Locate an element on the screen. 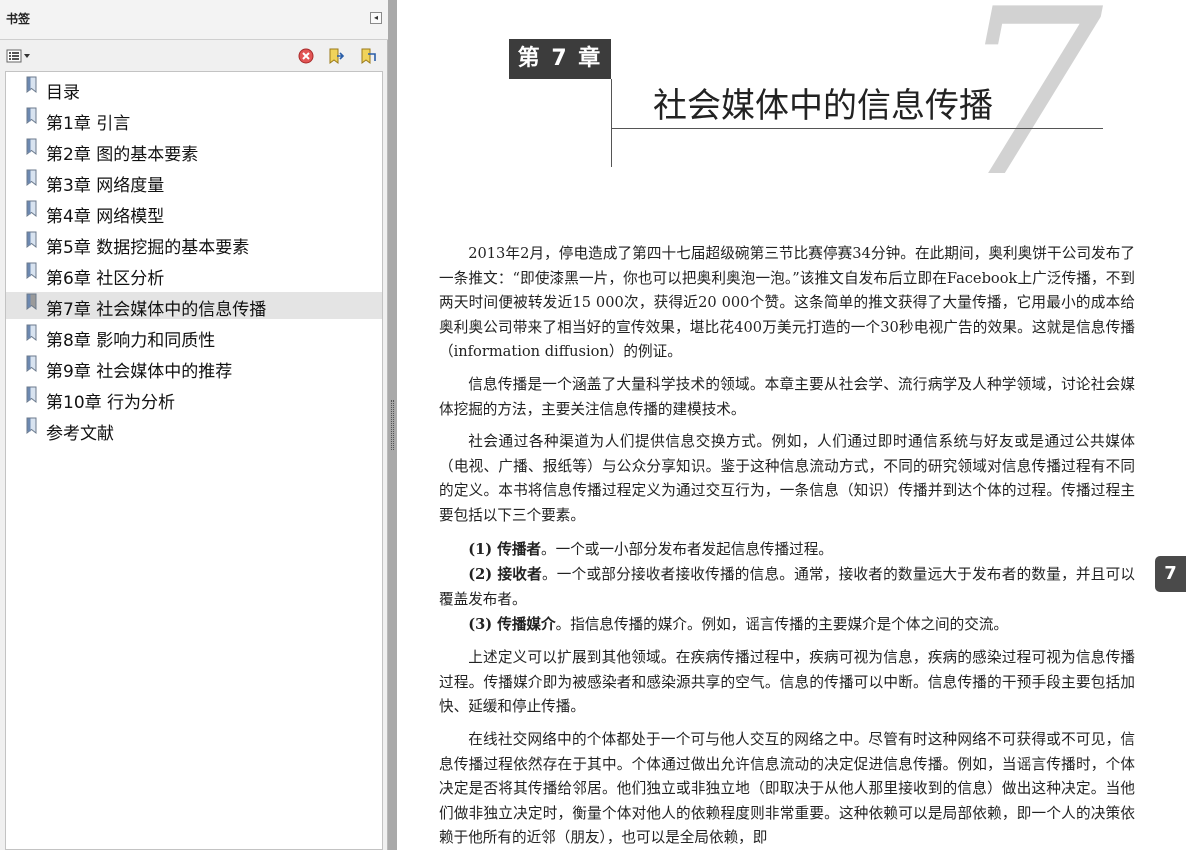 Image resolution: width=1186 pixels, height=850 pixels. list-item-term: (2) 接收者 is located at coordinates (505, 574).